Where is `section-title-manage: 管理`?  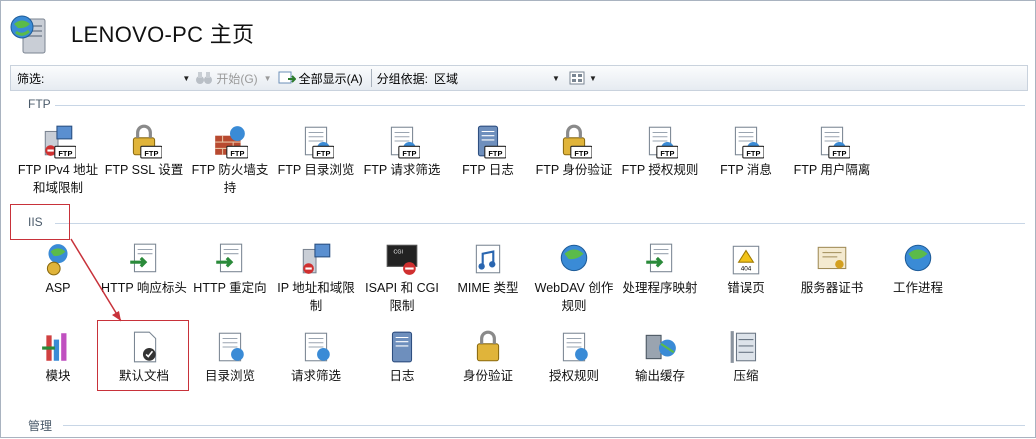
section-title-manage: 管理 is located at coordinates (40, 426).